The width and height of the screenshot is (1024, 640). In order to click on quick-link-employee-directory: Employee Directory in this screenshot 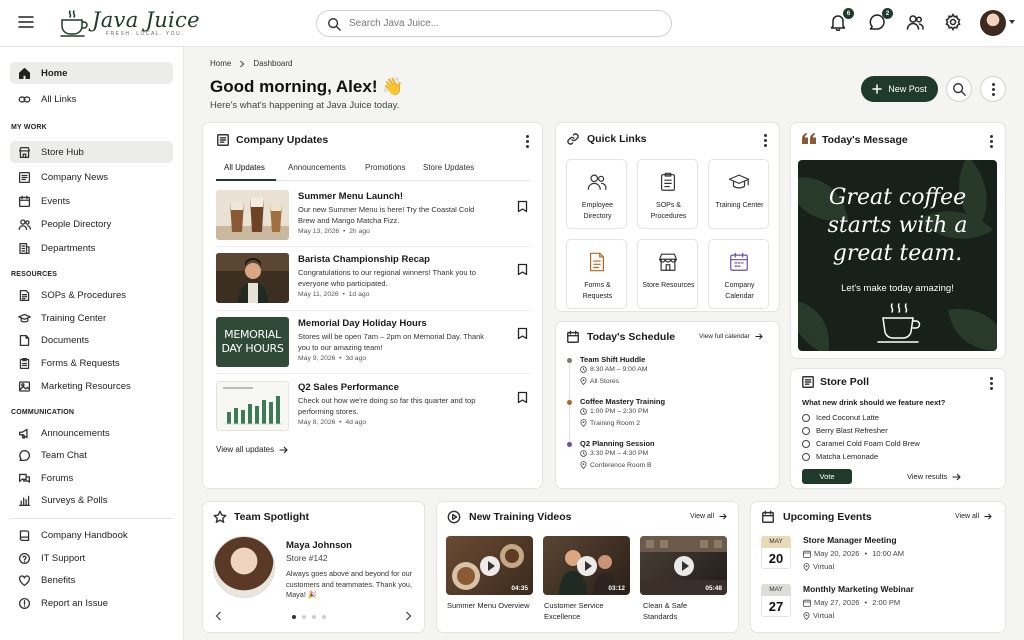, I will do `click(596, 194)`.